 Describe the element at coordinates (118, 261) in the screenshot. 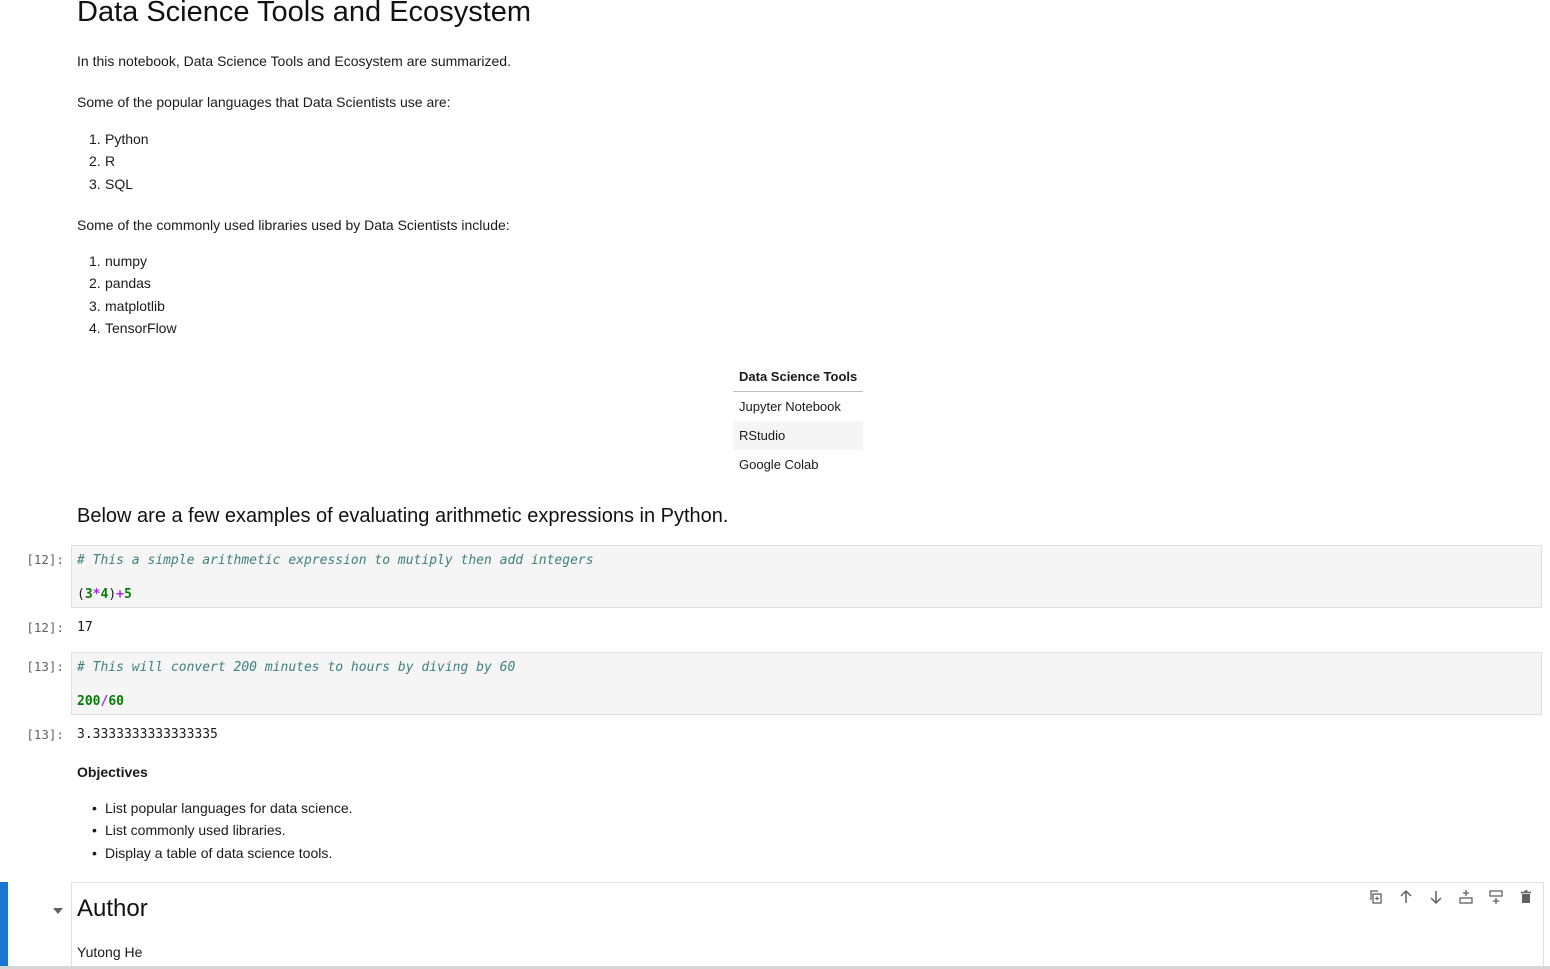

I see `list-item: 1. numpy` at that location.